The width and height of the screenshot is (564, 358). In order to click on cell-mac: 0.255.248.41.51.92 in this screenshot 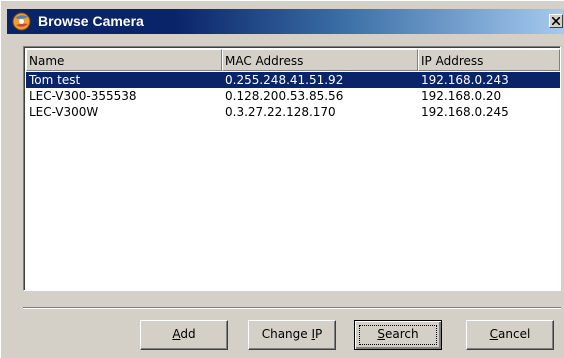, I will do `click(284, 80)`.